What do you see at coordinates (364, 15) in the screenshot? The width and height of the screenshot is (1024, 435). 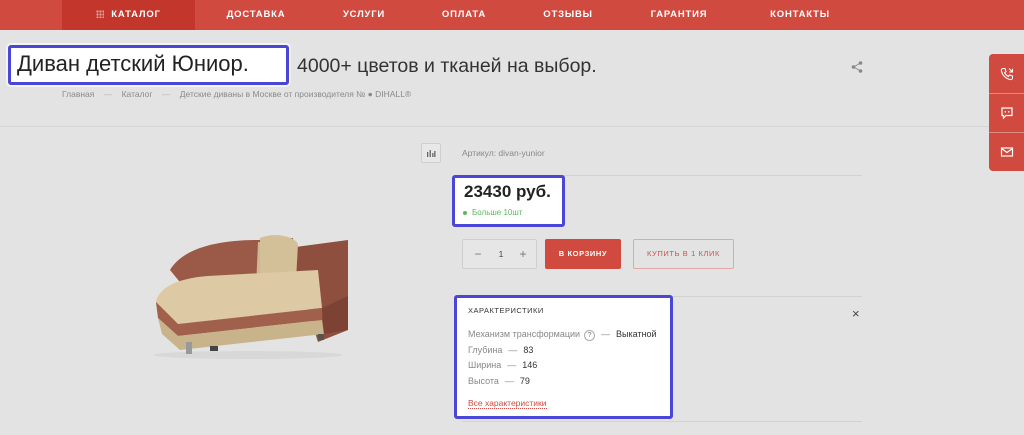 I see `nav-item-services: УСЛУГИ` at bounding box center [364, 15].